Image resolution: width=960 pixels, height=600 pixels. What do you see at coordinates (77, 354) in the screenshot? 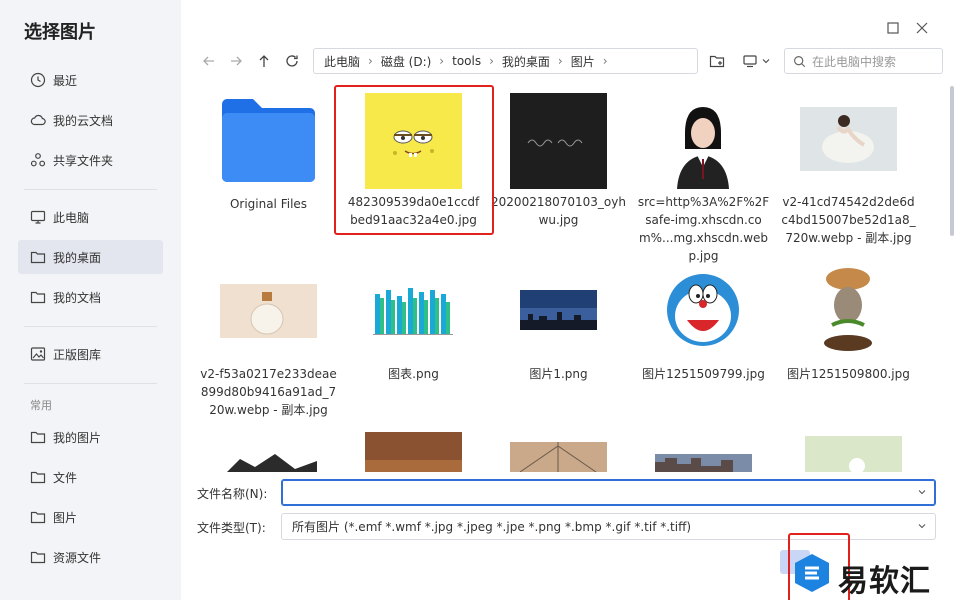
I see `sidebar-item-label: 正版图库` at bounding box center [77, 354].